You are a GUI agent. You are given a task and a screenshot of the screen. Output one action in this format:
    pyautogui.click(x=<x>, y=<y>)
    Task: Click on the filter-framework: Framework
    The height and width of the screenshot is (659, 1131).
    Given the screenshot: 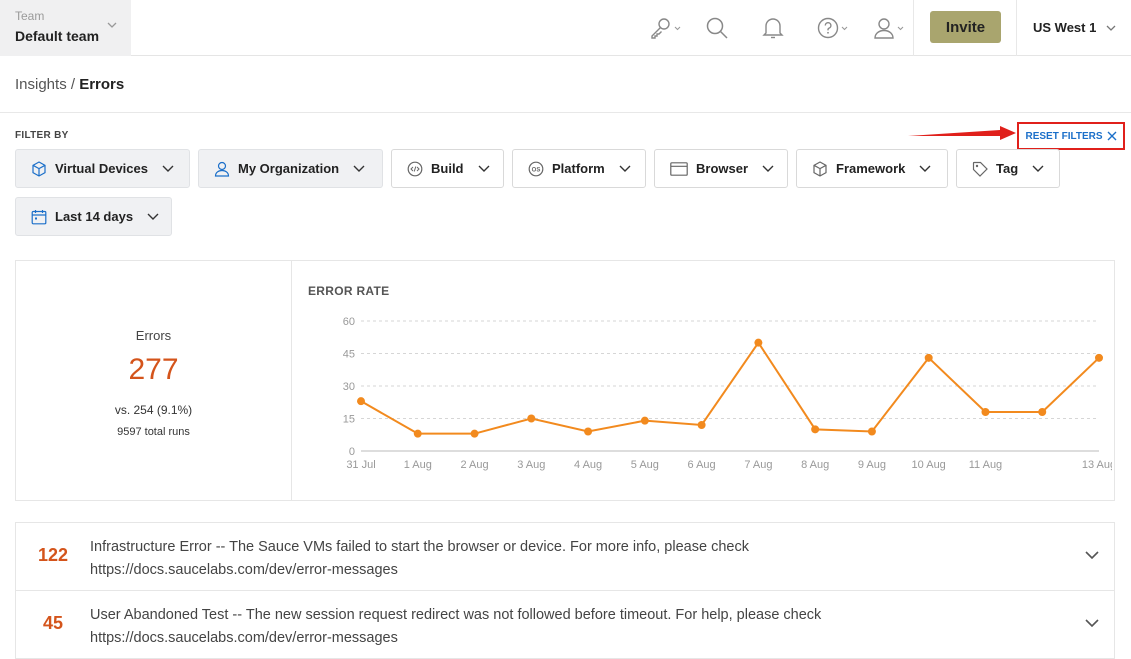 What is the action you would take?
    pyautogui.click(x=872, y=168)
    